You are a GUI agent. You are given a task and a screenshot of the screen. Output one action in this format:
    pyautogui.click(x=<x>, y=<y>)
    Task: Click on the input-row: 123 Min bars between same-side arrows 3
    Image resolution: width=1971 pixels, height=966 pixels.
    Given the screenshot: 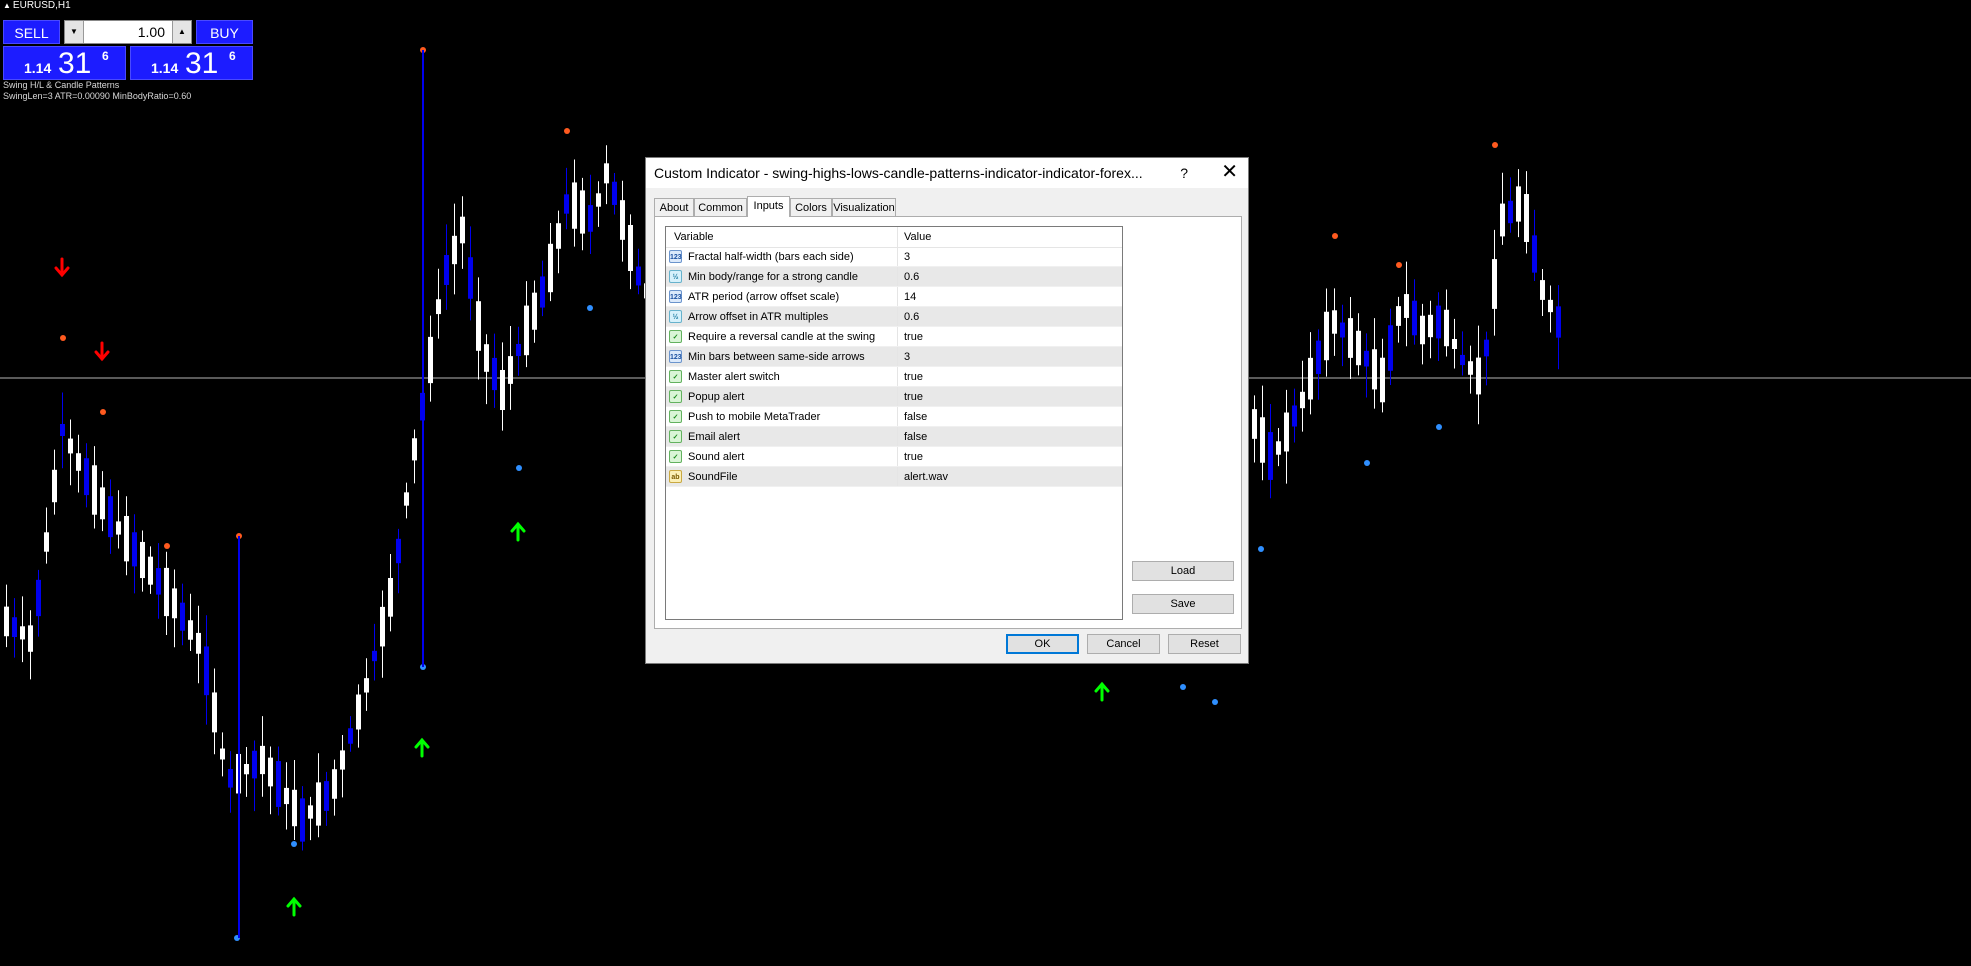 What is the action you would take?
    pyautogui.click(x=894, y=357)
    